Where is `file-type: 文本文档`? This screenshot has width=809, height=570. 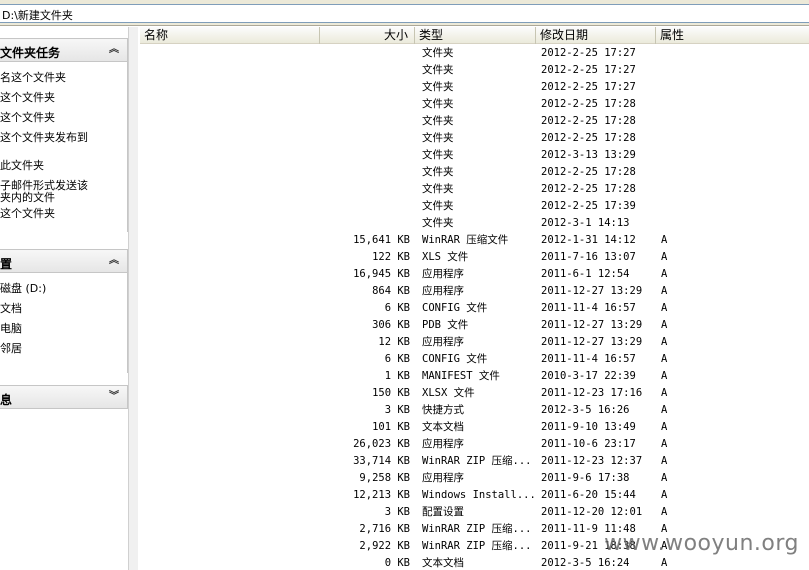 file-type: 文本文档 is located at coordinates (443, 563).